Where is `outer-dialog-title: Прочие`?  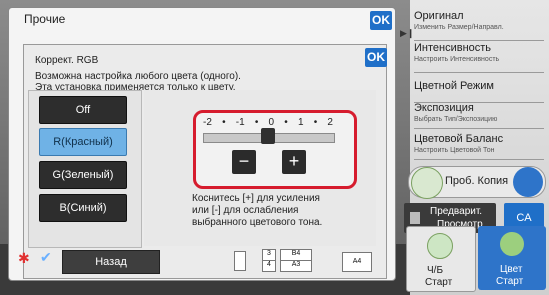 outer-dialog-title: Прочие is located at coordinates (45, 19).